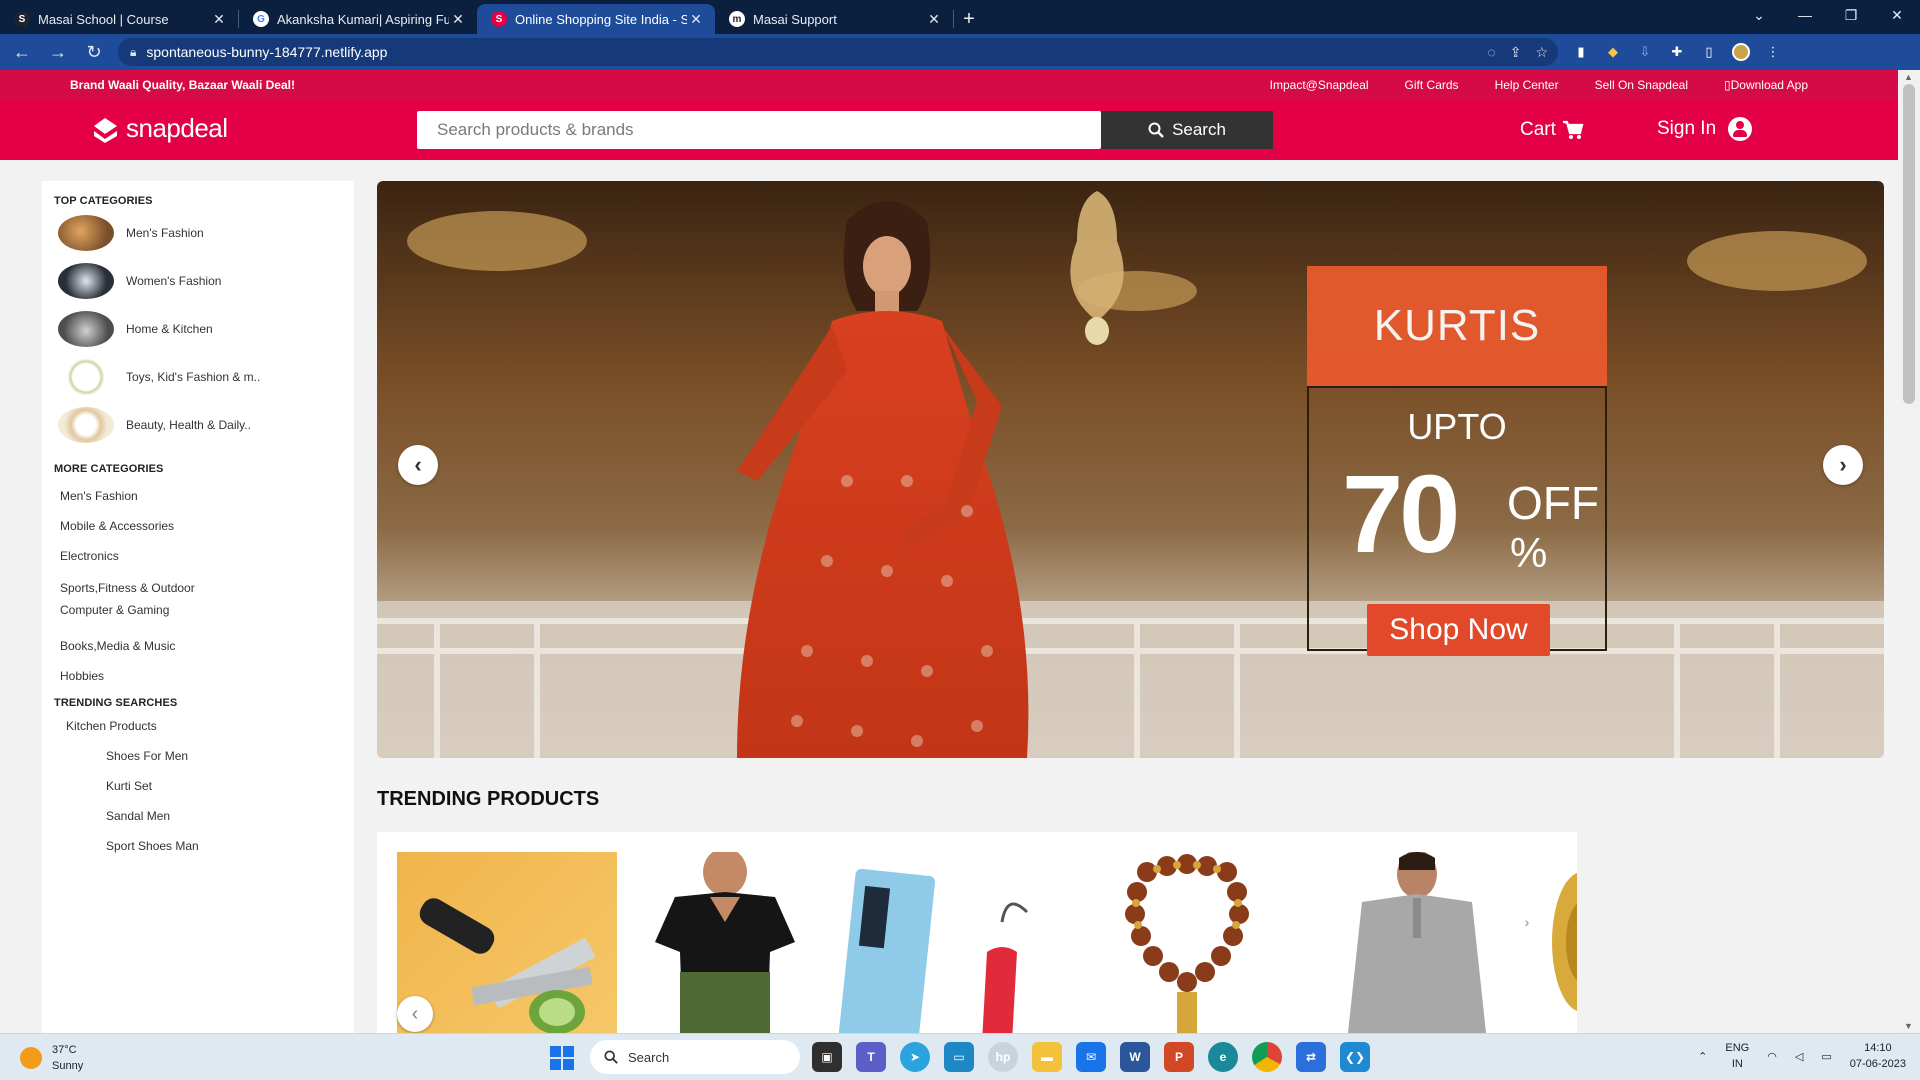 The height and width of the screenshot is (1080, 1920). What do you see at coordinates (204, 646) in the screenshot?
I see `more-category-item: Books,Media & Music` at bounding box center [204, 646].